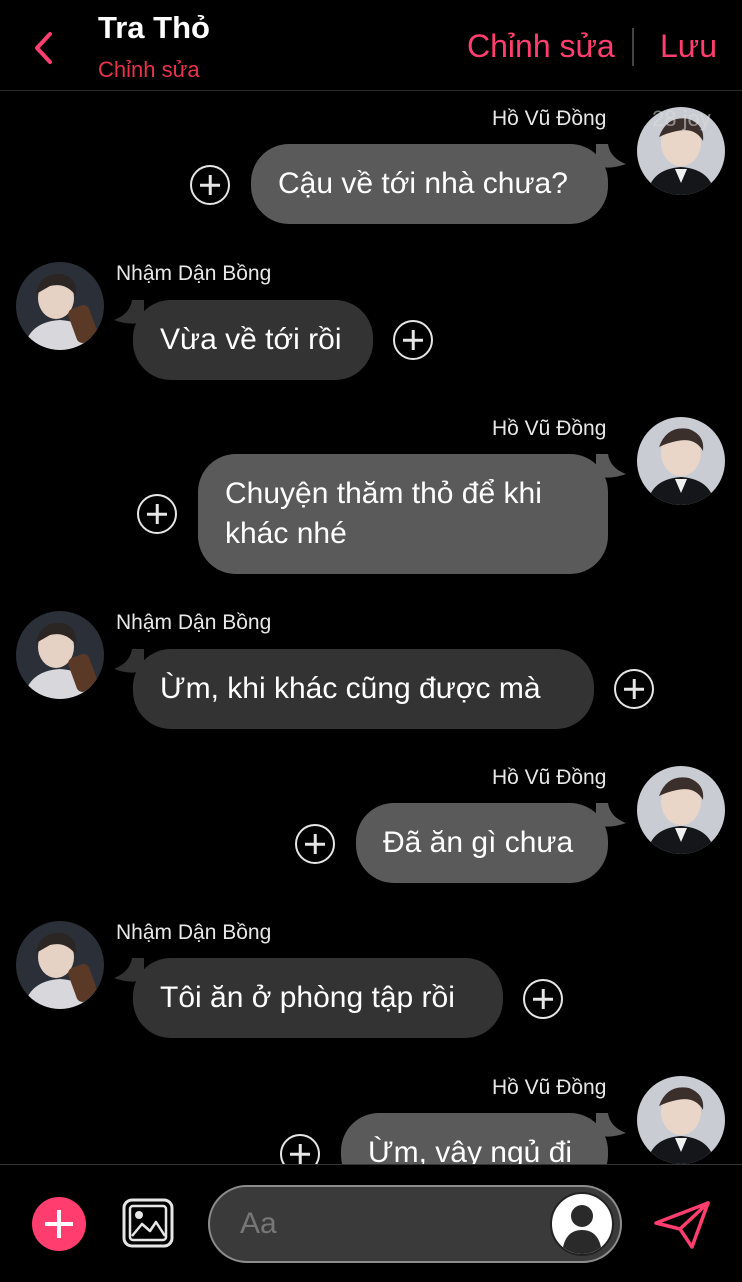 This screenshot has height=1282, width=742. I want to click on header-divider, so click(633, 47).